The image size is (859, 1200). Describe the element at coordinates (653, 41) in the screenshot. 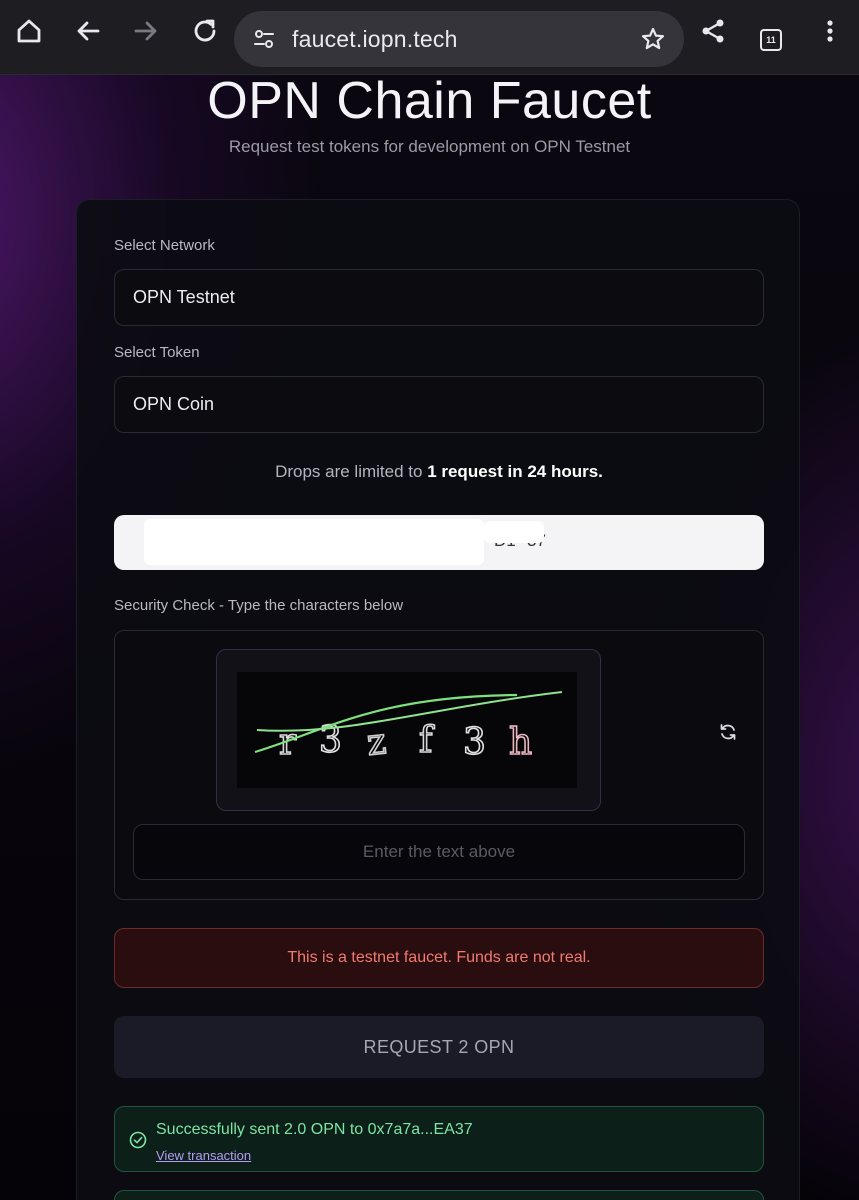

I see `bookmark-star-icon` at that location.